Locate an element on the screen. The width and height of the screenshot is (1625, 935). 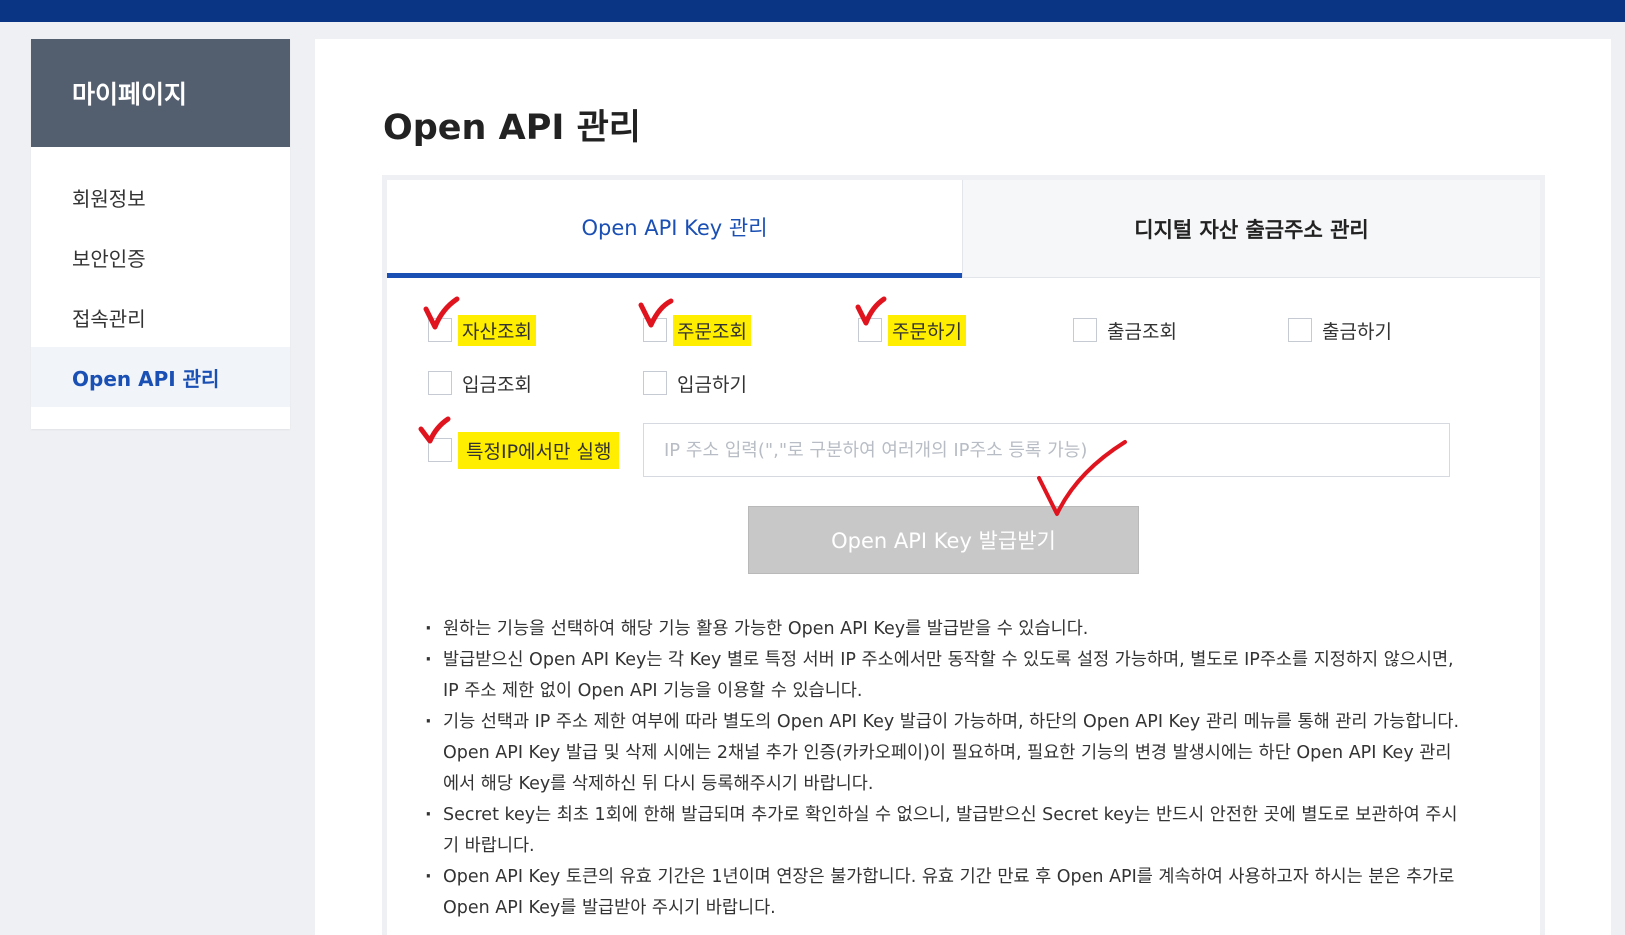
checkbox-order-inquiry is located at coordinates (655, 330).